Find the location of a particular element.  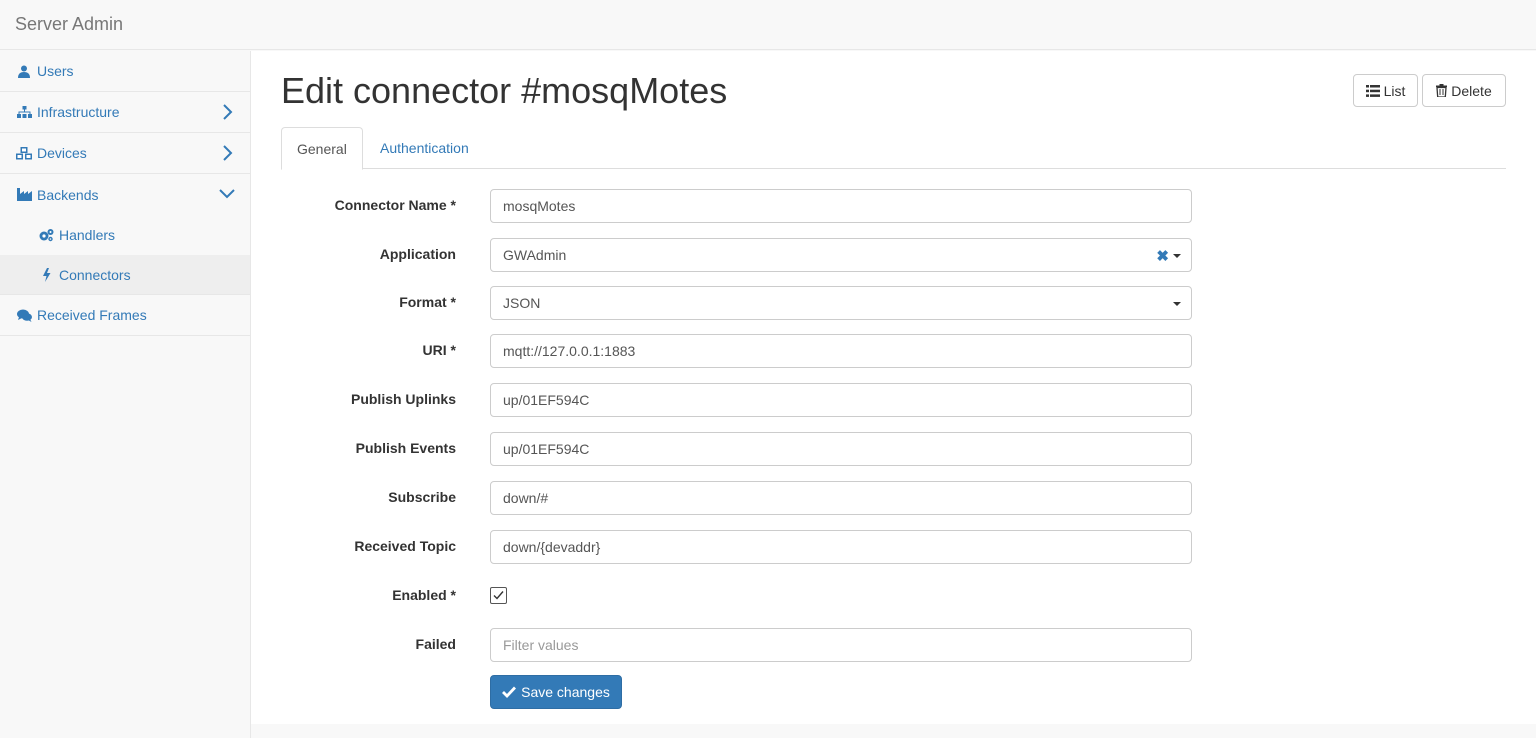

chevron-down-icon is located at coordinates (227, 194).